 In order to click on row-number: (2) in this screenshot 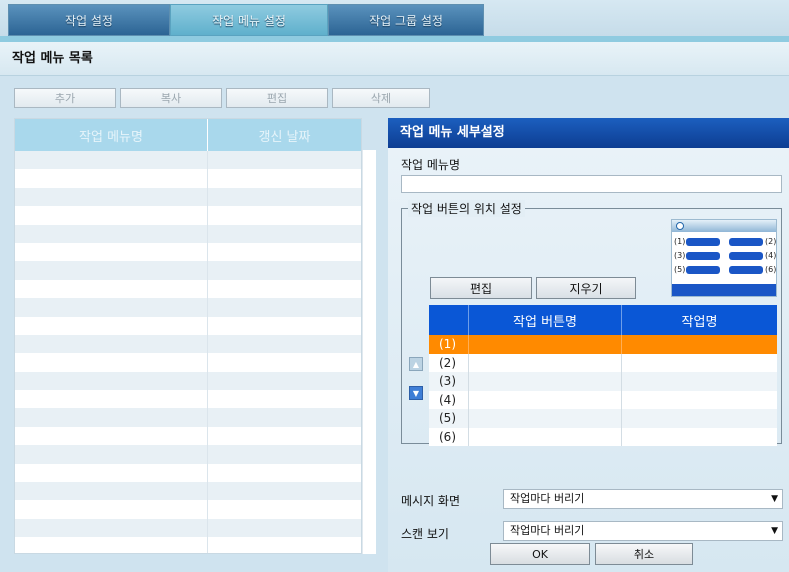, I will do `click(449, 362)`.